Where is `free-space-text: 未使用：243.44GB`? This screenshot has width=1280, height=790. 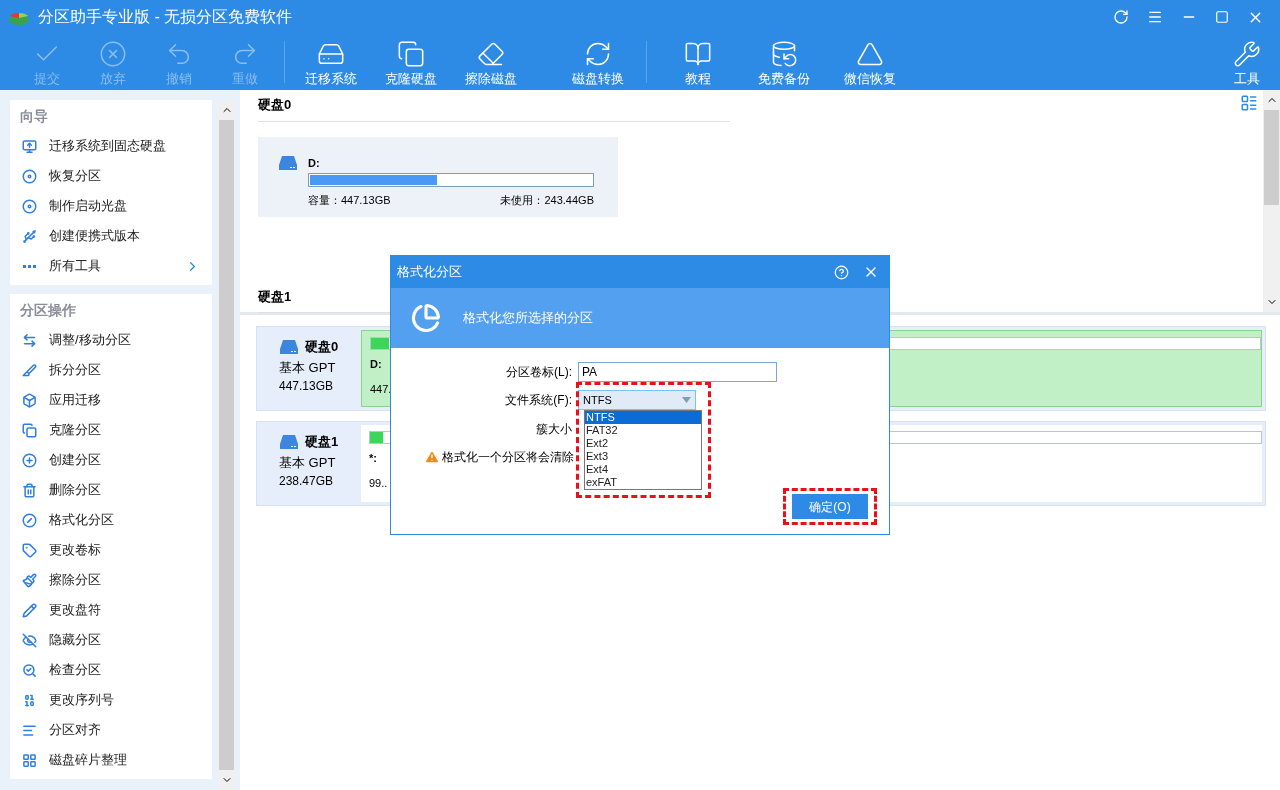
free-space-text: 未使用：243.44GB is located at coordinates (547, 200).